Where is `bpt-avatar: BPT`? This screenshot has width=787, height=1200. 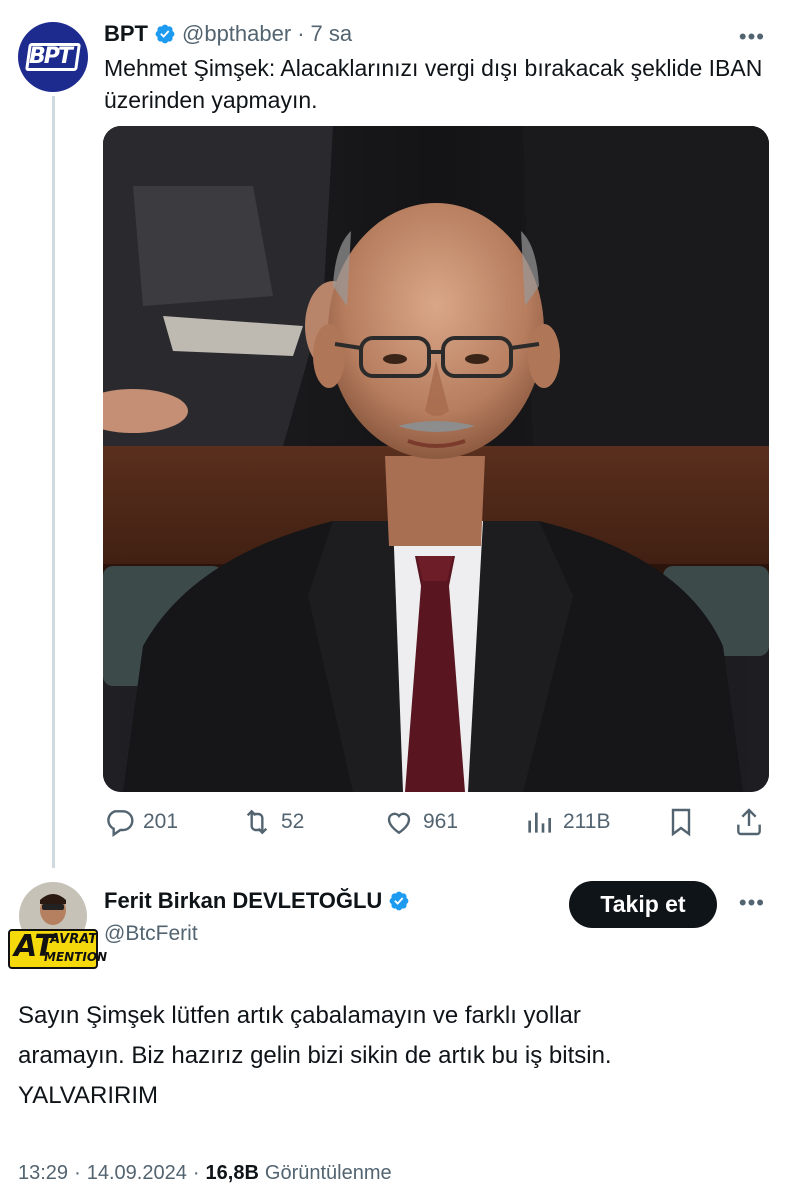
bpt-avatar: BPT is located at coordinates (53, 57).